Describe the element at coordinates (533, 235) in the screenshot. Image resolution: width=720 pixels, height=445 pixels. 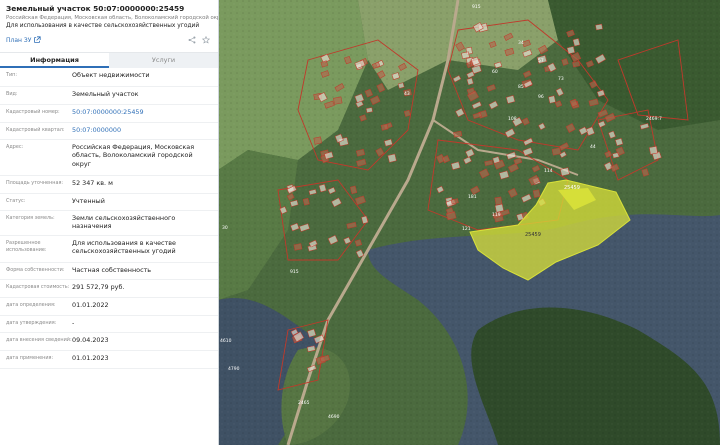
I see `selected-parcel-label: 25459` at that location.